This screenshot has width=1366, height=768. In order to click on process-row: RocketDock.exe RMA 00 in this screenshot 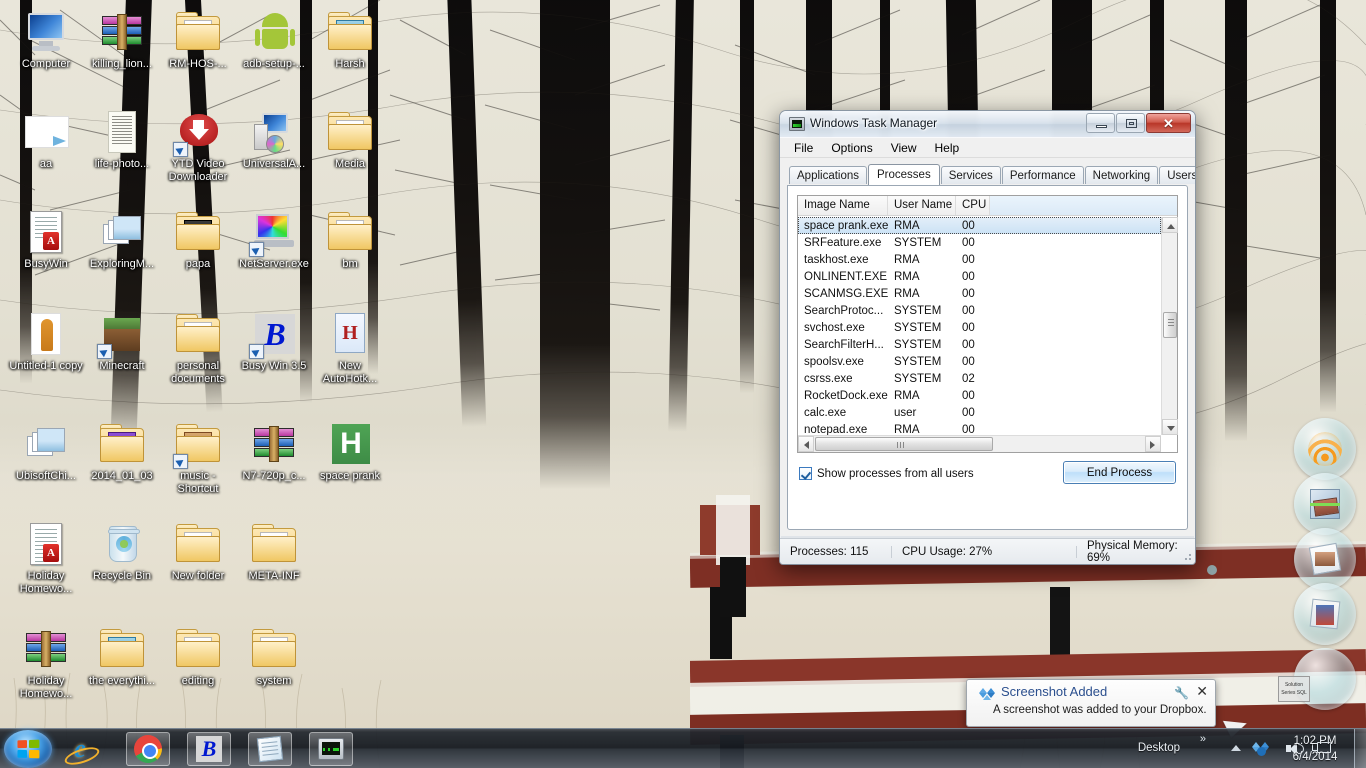, I will do `click(979, 395)`.